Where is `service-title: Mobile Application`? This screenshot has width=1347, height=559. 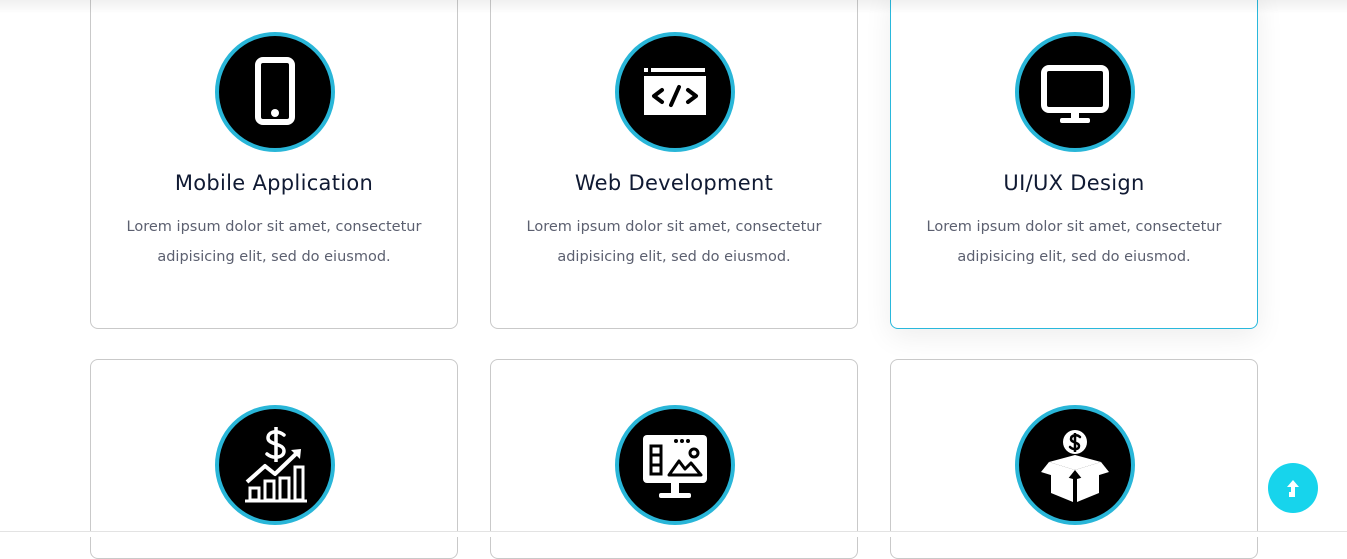
service-title: Mobile Application is located at coordinates (274, 183).